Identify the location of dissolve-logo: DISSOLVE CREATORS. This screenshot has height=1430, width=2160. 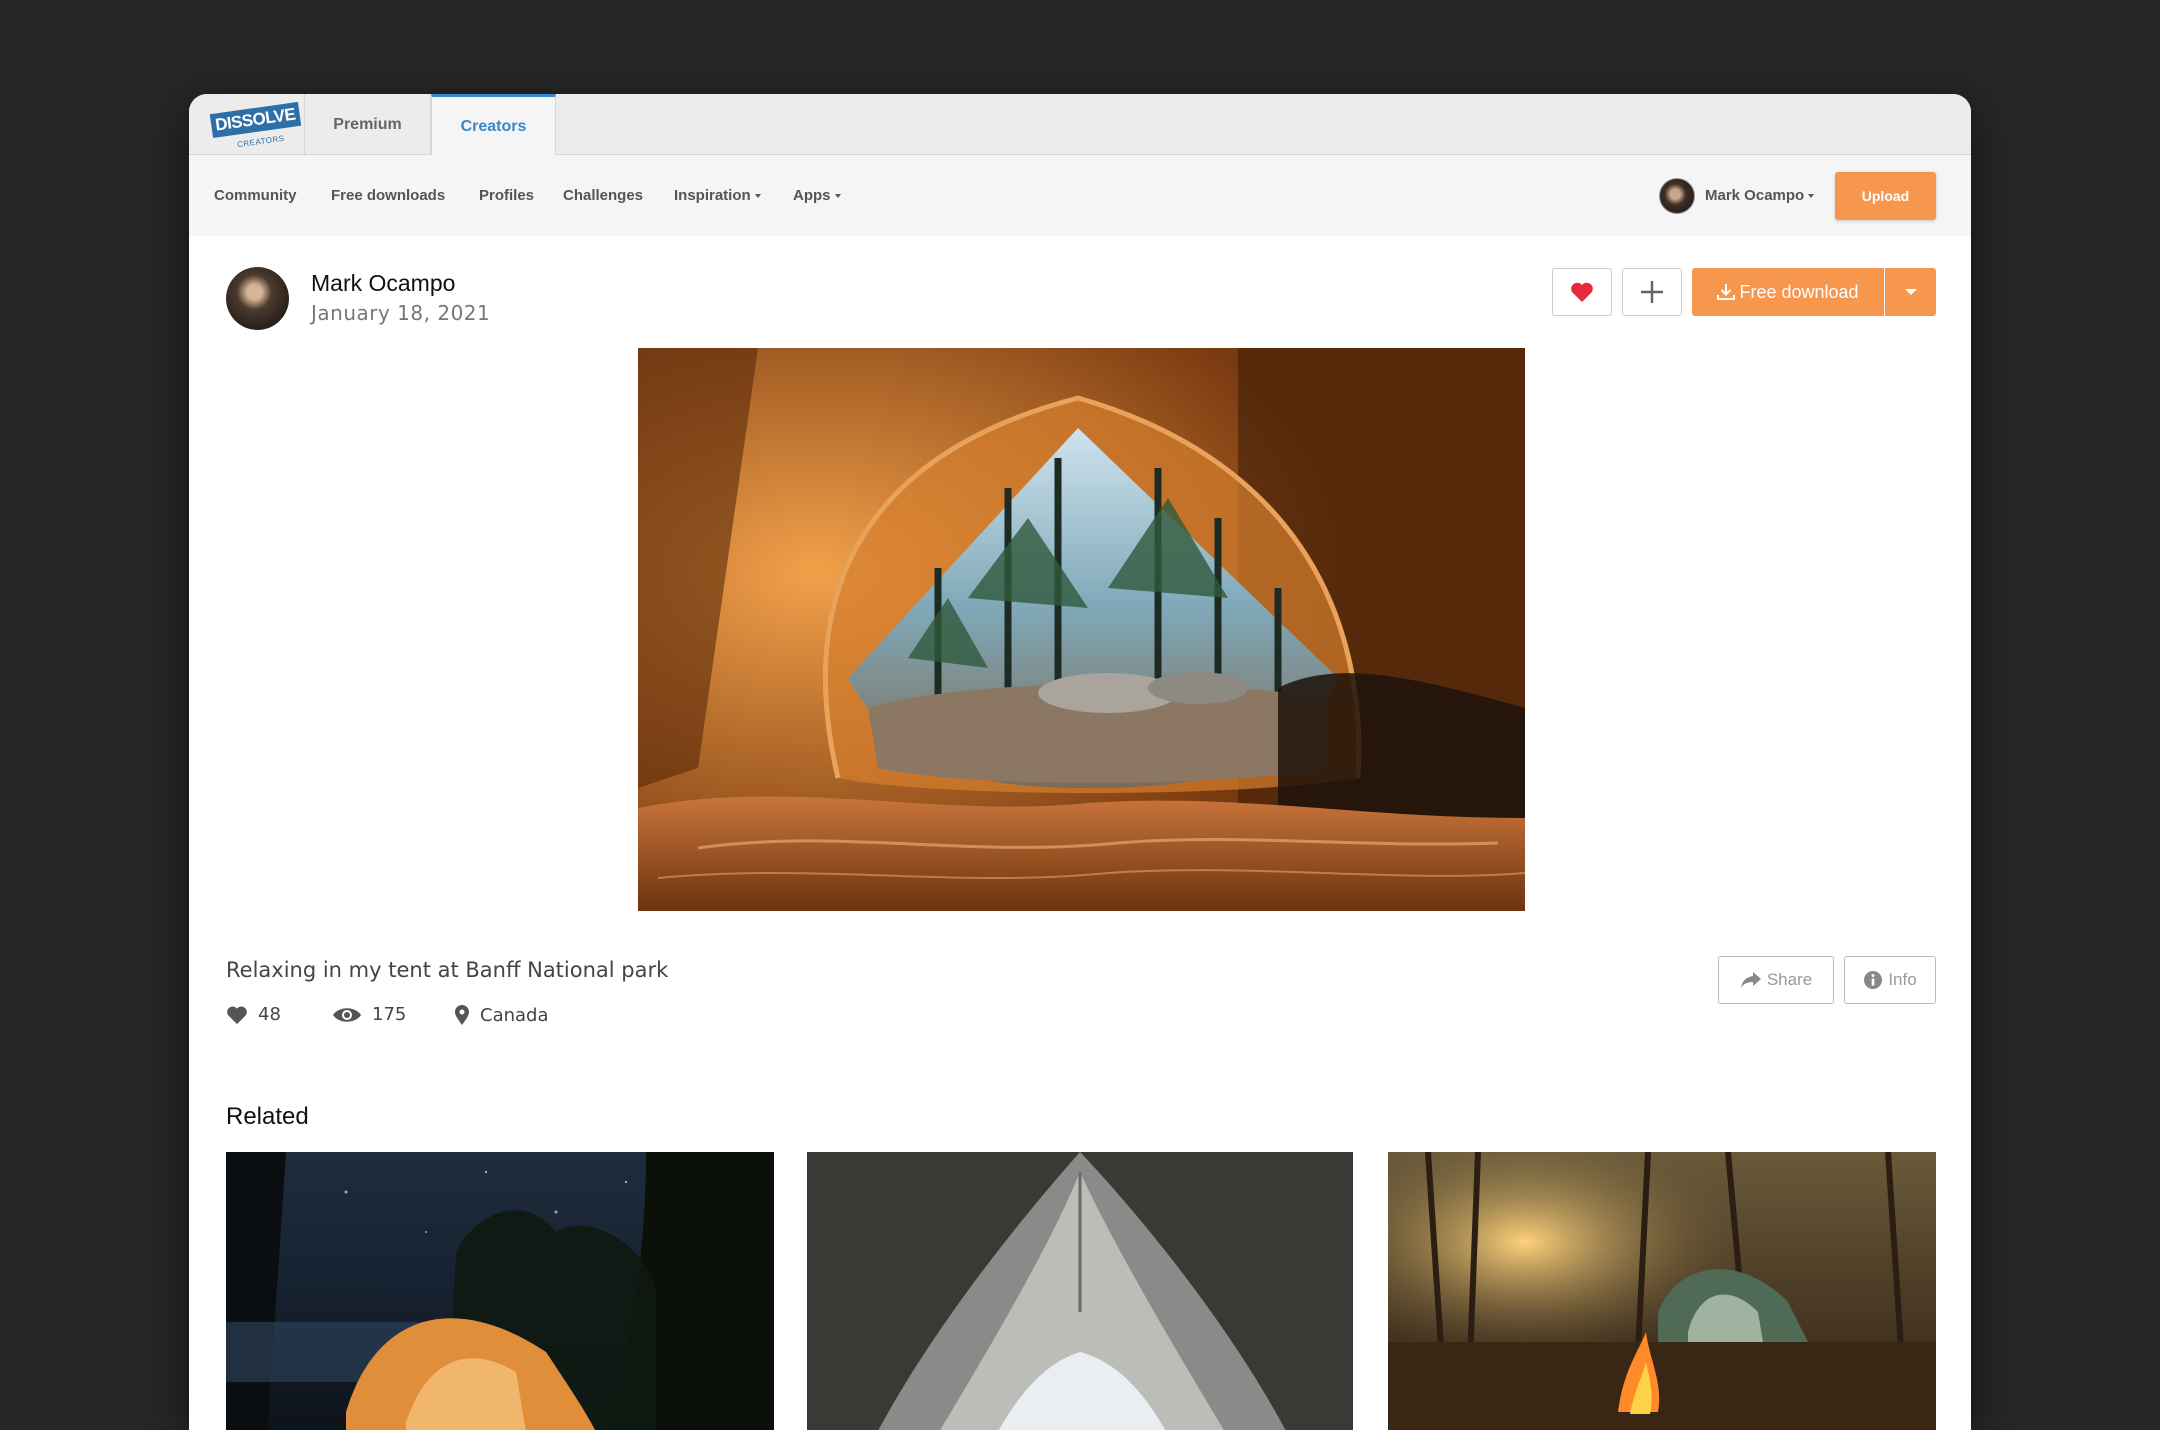
(255, 125).